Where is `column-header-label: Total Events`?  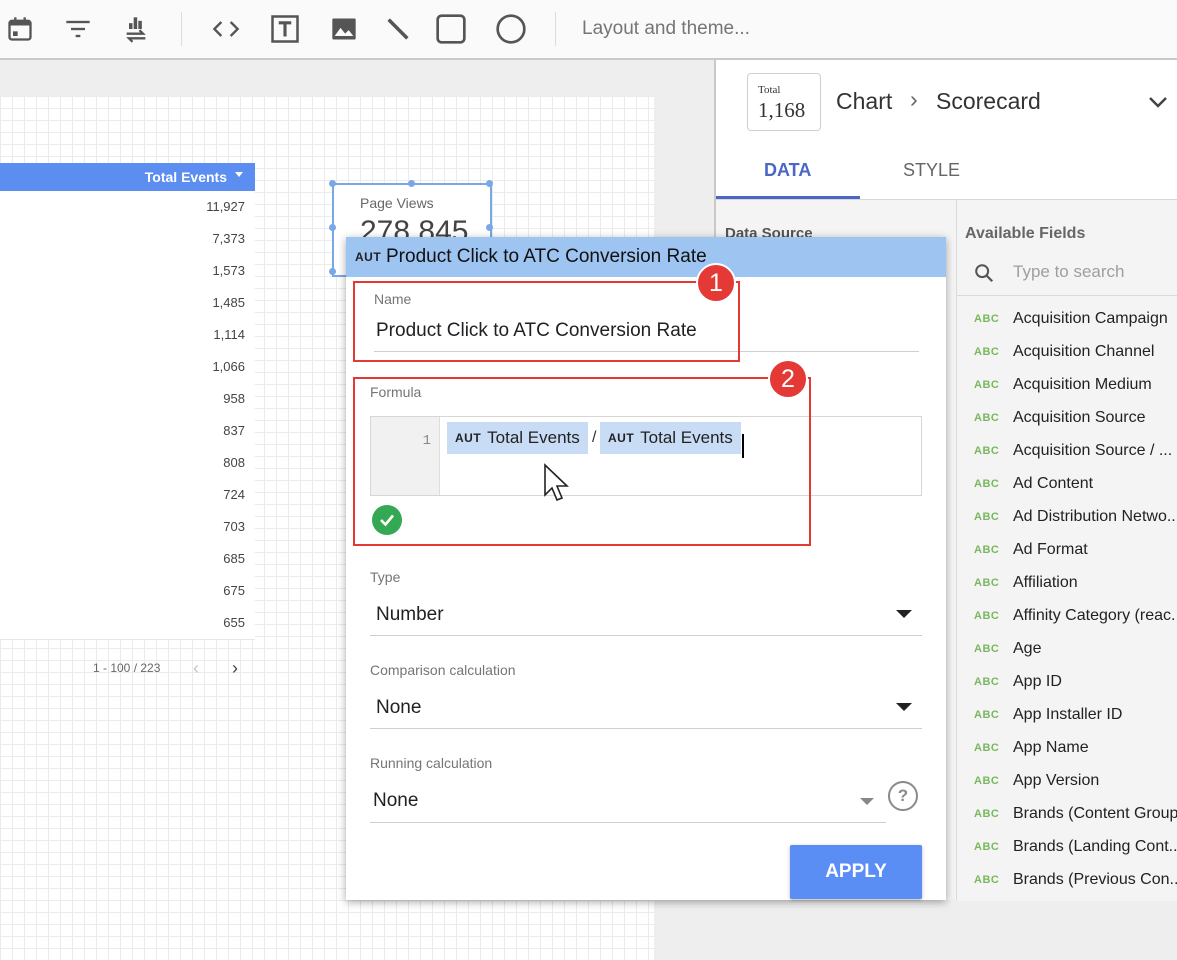
column-header-label: Total Events is located at coordinates (185, 177).